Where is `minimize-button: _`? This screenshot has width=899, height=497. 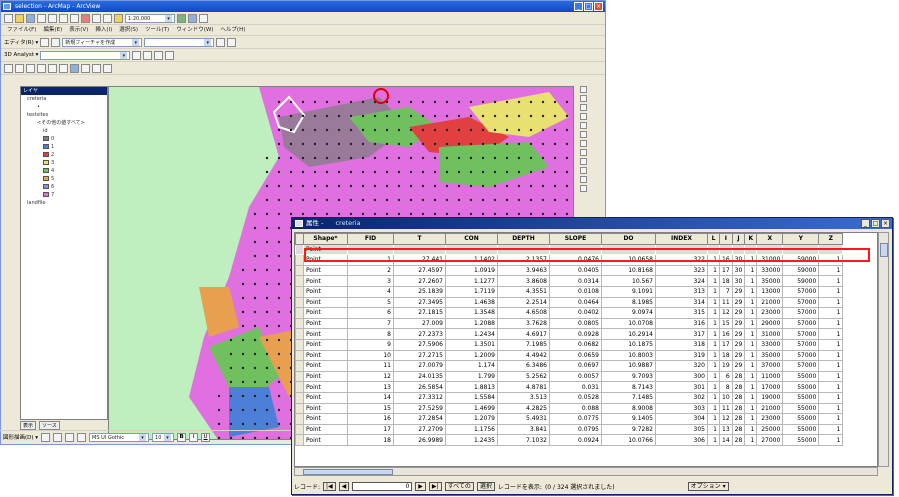 minimize-button: _ is located at coordinates (865, 223).